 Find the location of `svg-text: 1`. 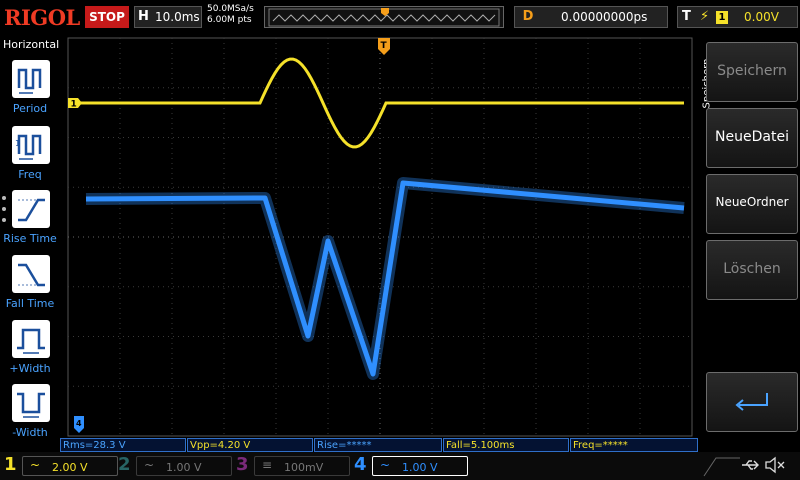

svg-text: 1 is located at coordinates (17, 143).